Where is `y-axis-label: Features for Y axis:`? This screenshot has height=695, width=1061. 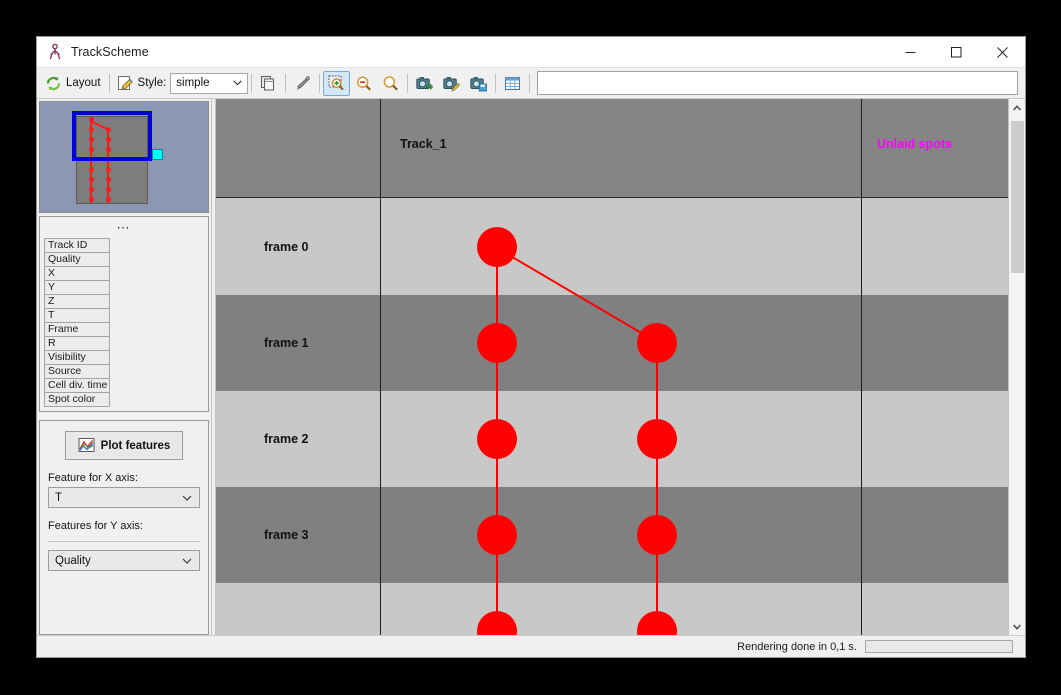
y-axis-label: Features for Y axis: is located at coordinates (95, 526).